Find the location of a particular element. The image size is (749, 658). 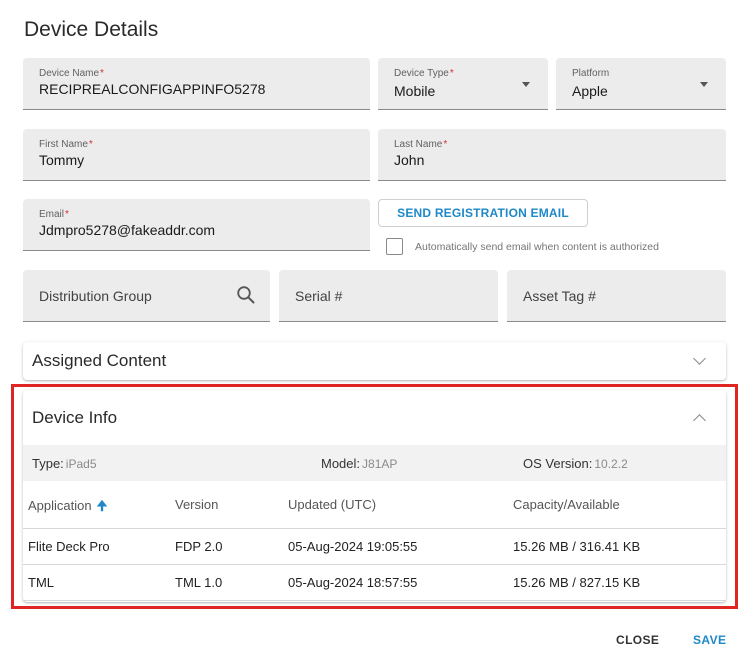

device-name-label: Device Name* is located at coordinates (71, 73).